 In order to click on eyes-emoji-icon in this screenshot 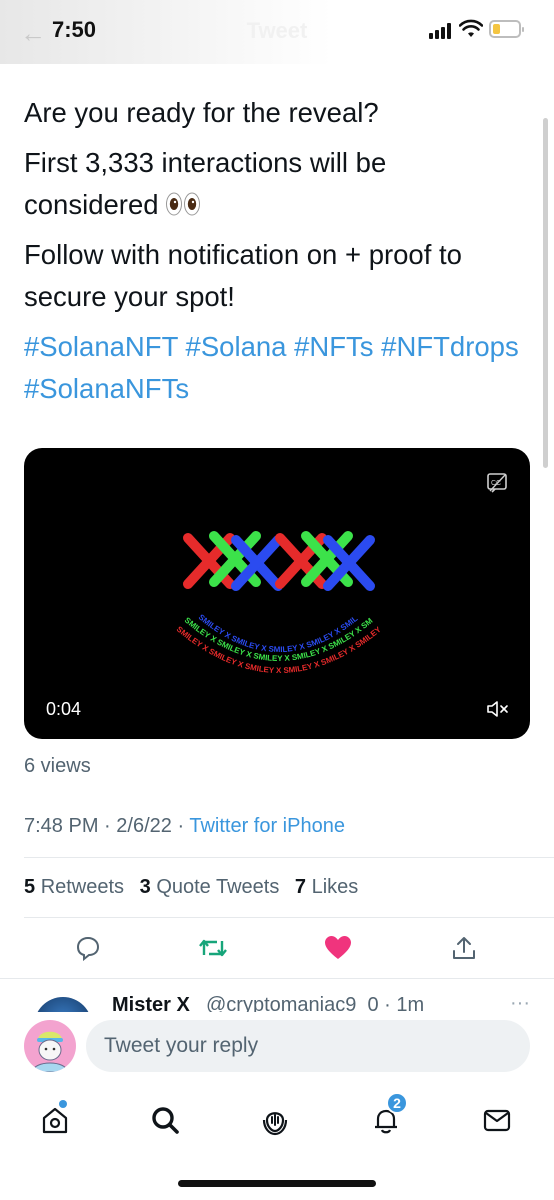, I will do `click(182, 204)`.